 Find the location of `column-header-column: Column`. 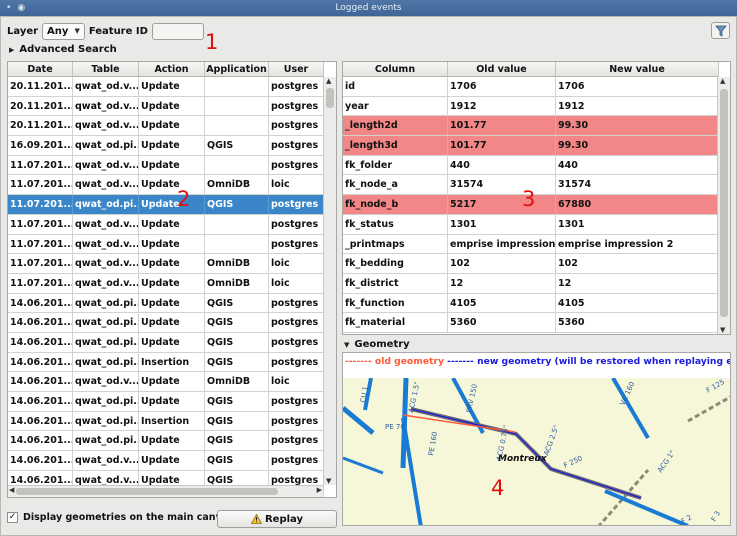

column-header-column: Column is located at coordinates (395, 69).